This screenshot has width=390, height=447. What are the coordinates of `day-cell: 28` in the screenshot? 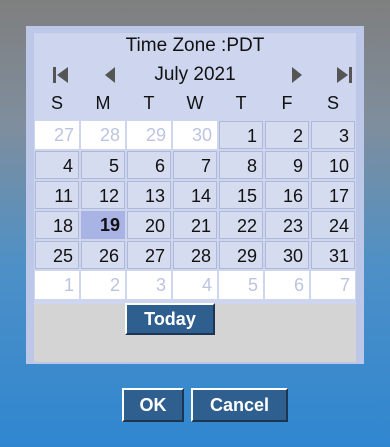 It's located at (195, 255).